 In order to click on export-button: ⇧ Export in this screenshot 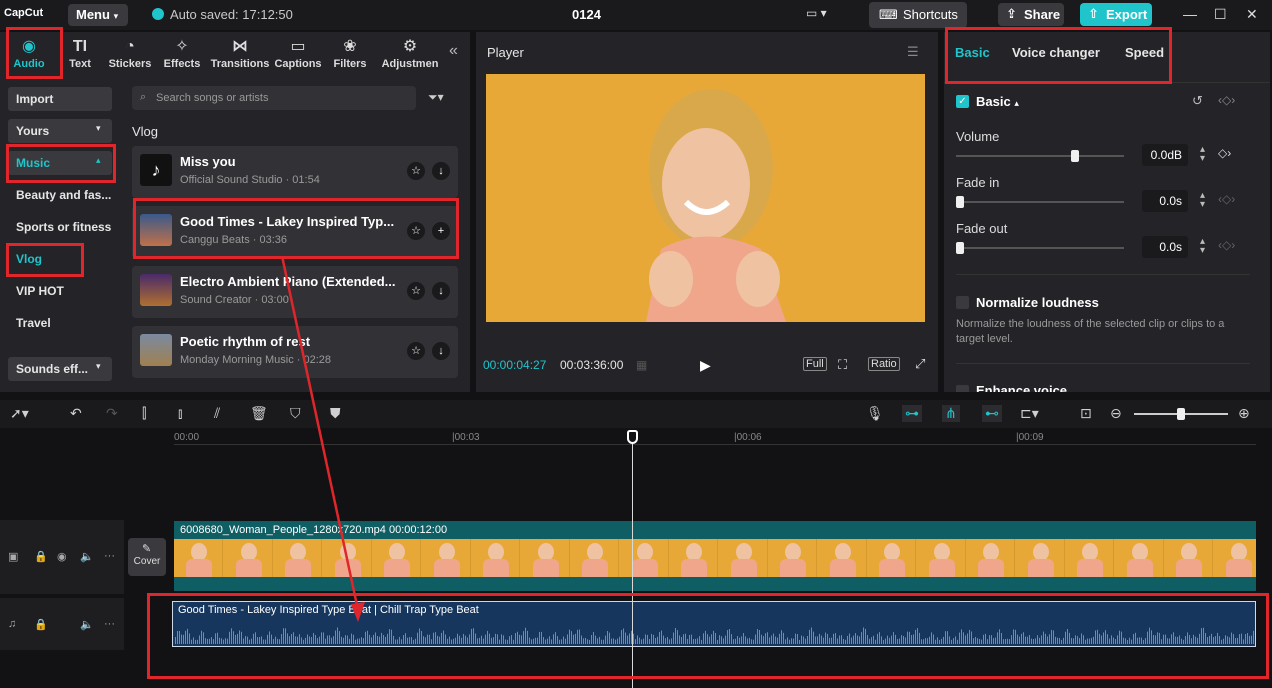, I will do `click(1116, 14)`.